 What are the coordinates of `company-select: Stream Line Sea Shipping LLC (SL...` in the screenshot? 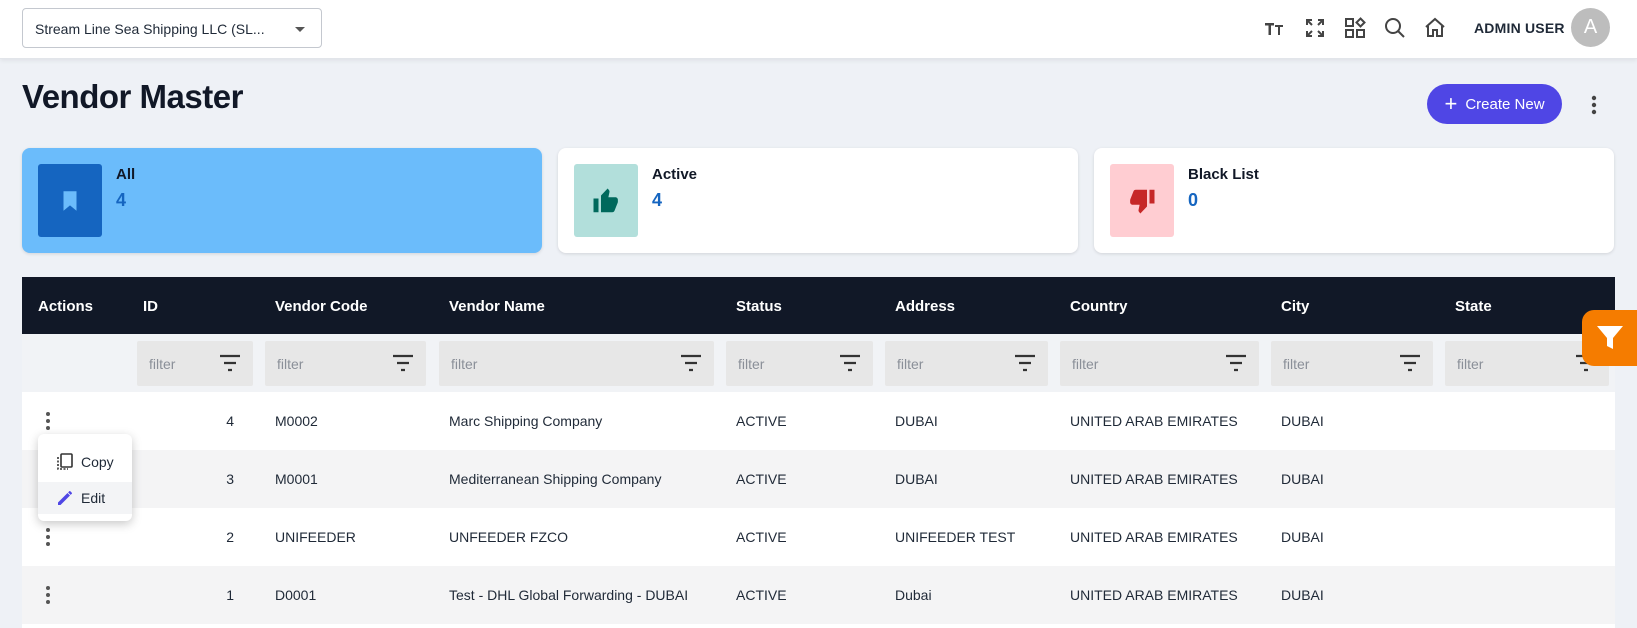 It's located at (172, 28).